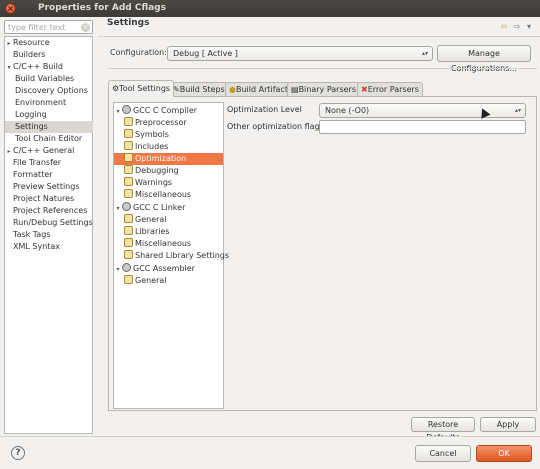  What do you see at coordinates (29, 54) in the screenshot?
I see `nav-label: Builders` at bounding box center [29, 54].